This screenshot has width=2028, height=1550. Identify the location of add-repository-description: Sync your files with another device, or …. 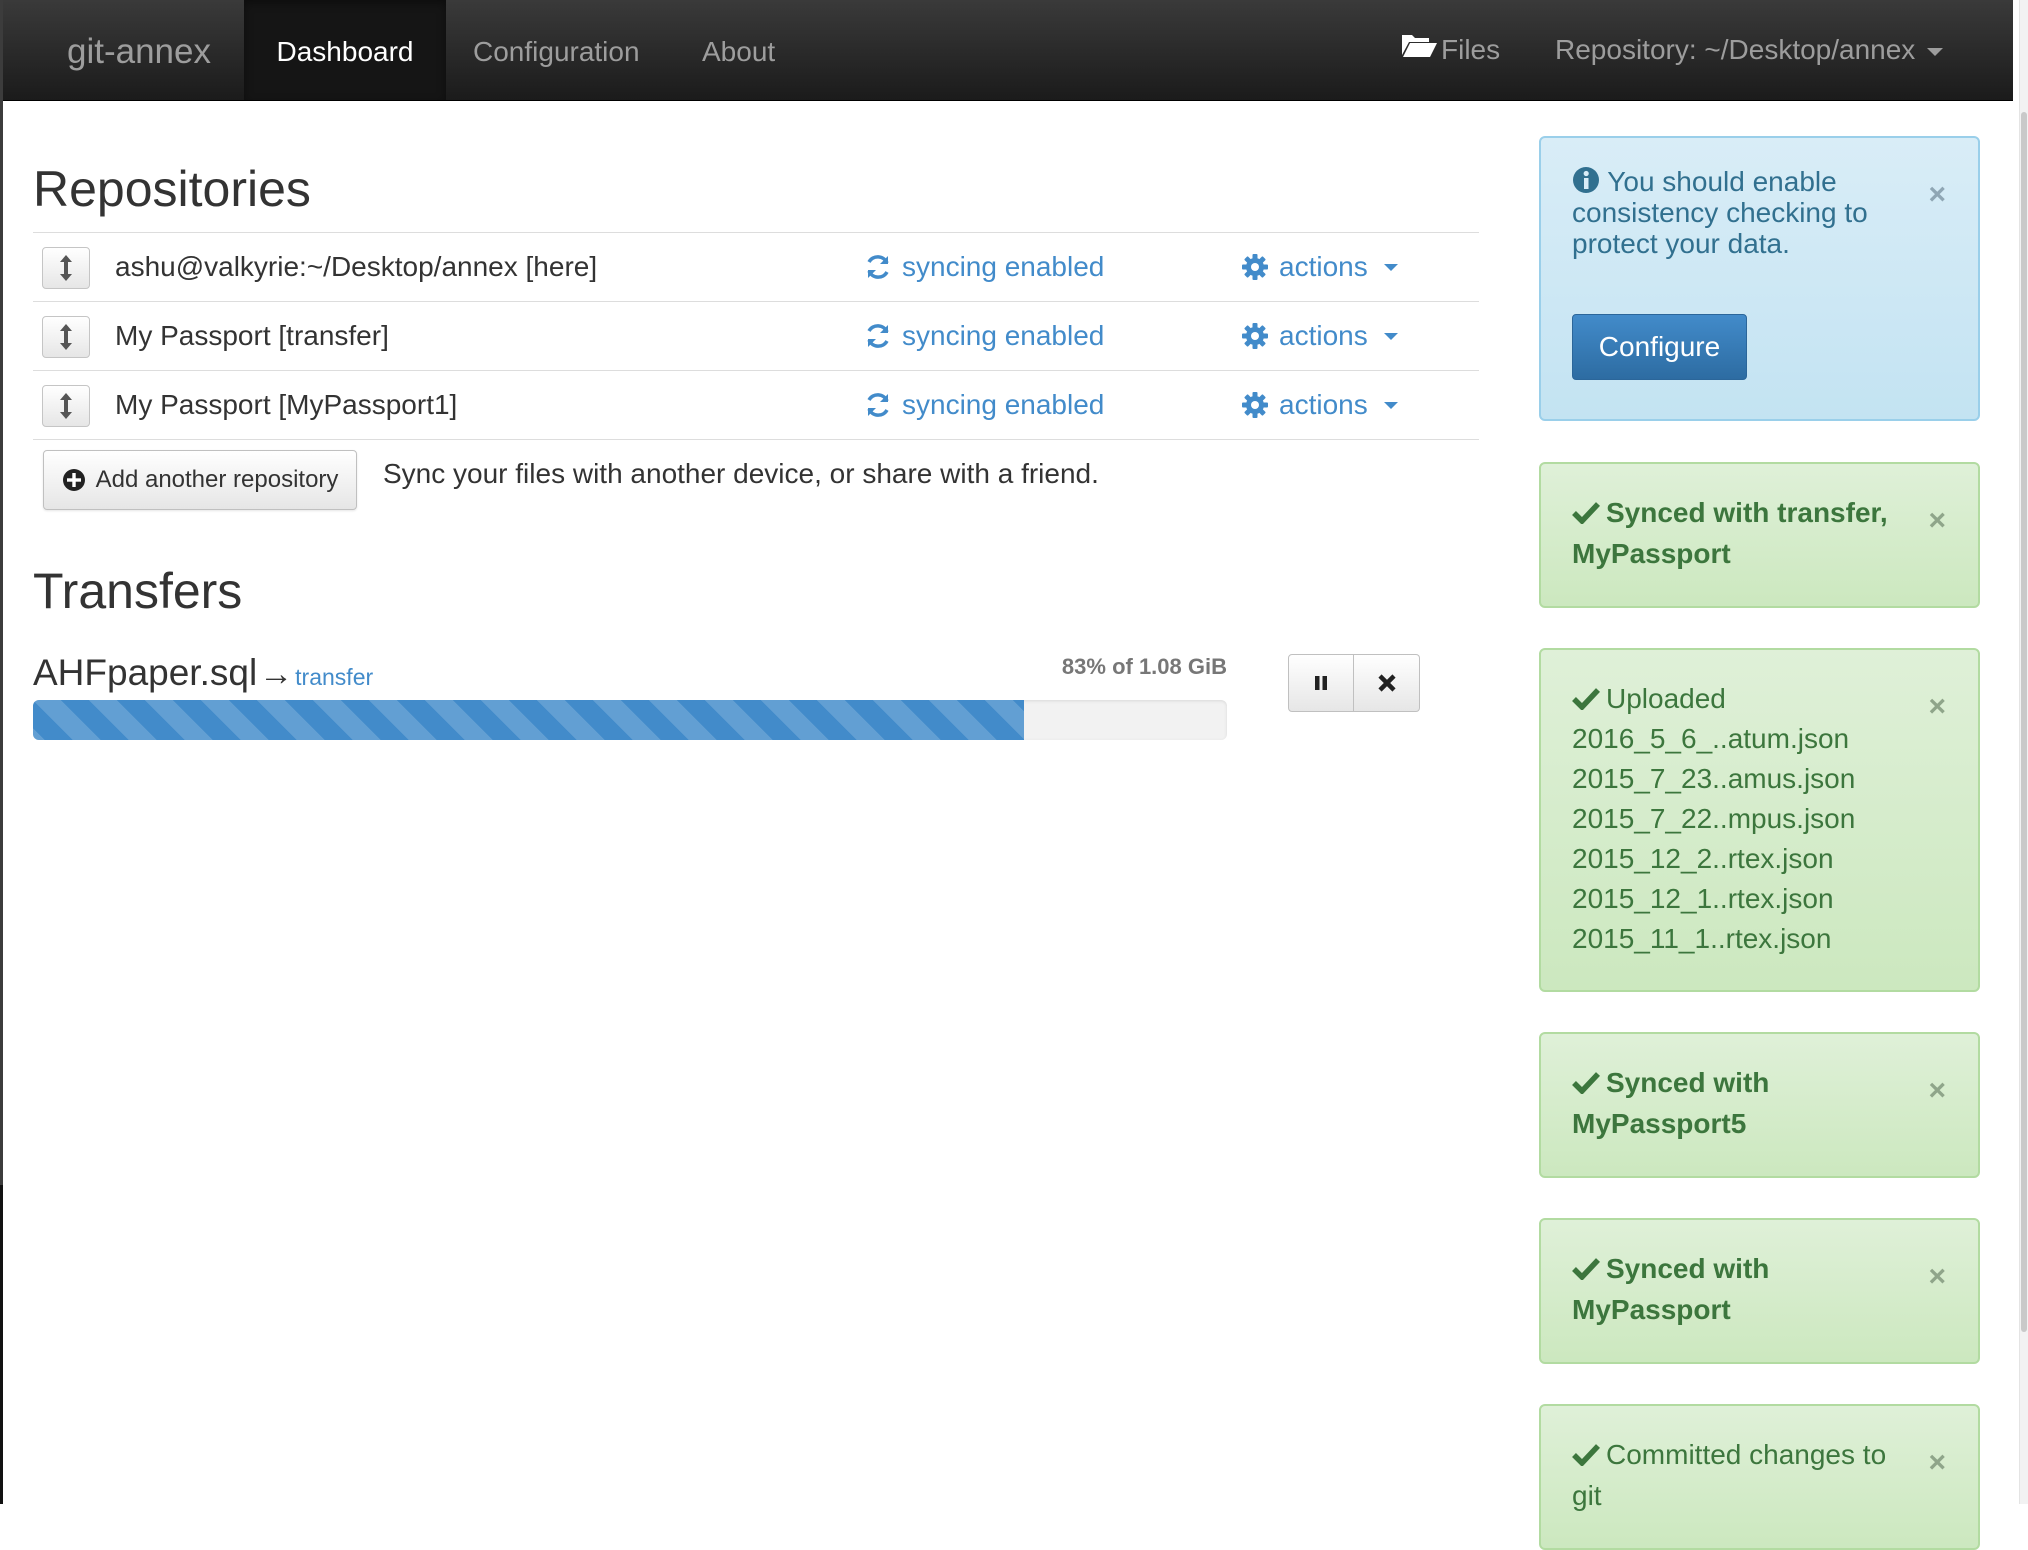
(741, 473).